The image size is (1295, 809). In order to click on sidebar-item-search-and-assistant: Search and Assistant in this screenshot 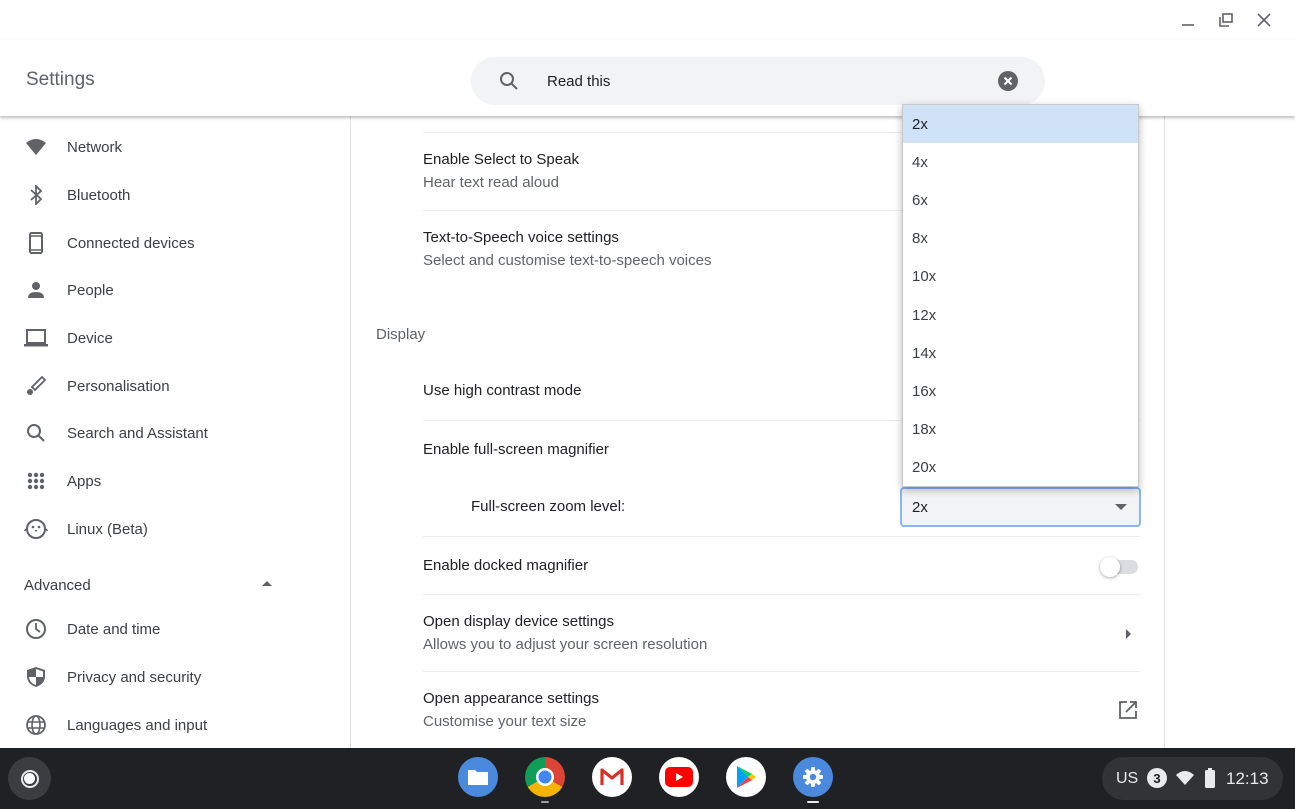, I will do `click(175, 433)`.